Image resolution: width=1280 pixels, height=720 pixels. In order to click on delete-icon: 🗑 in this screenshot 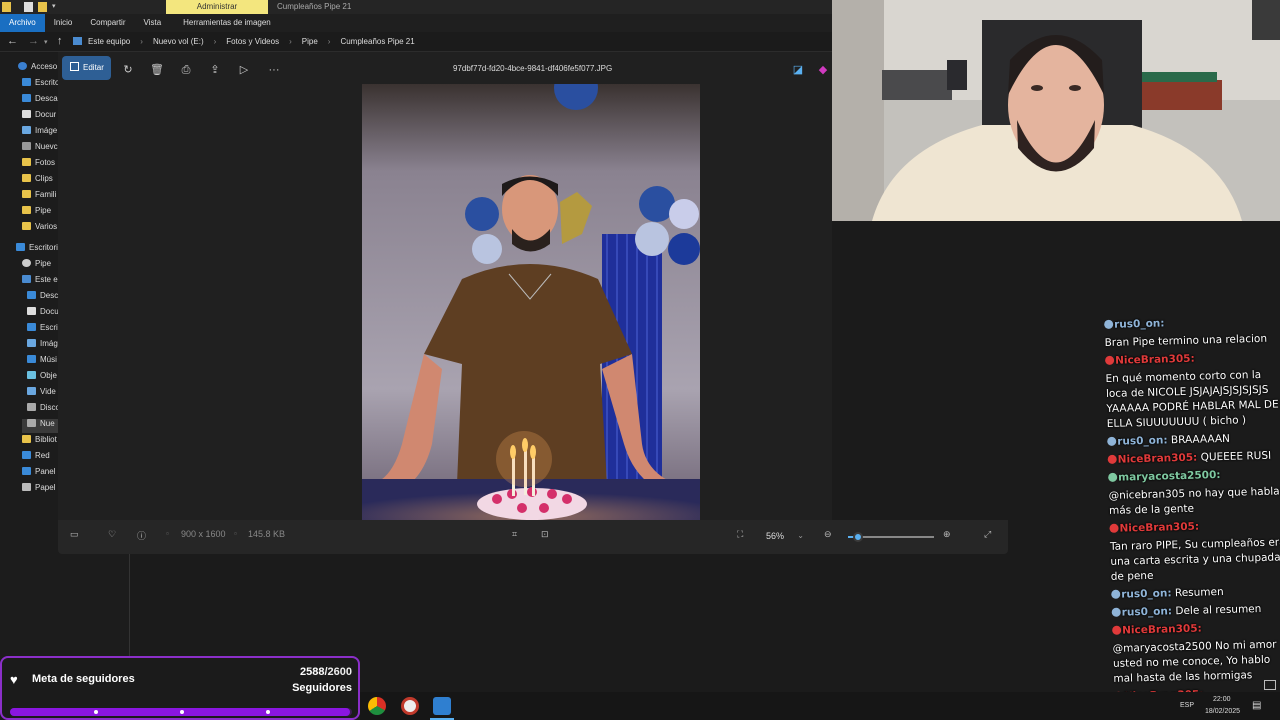, I will do `click(157, 70)`.